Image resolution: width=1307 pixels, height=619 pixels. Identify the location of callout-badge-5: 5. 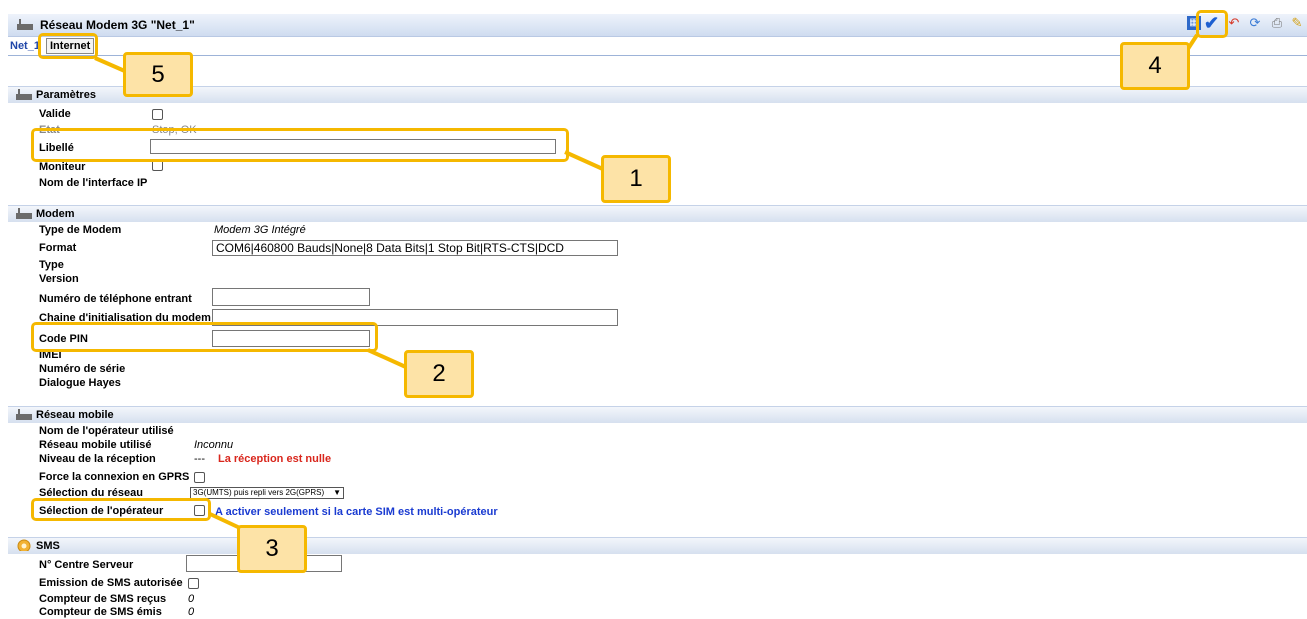
(158, 74).